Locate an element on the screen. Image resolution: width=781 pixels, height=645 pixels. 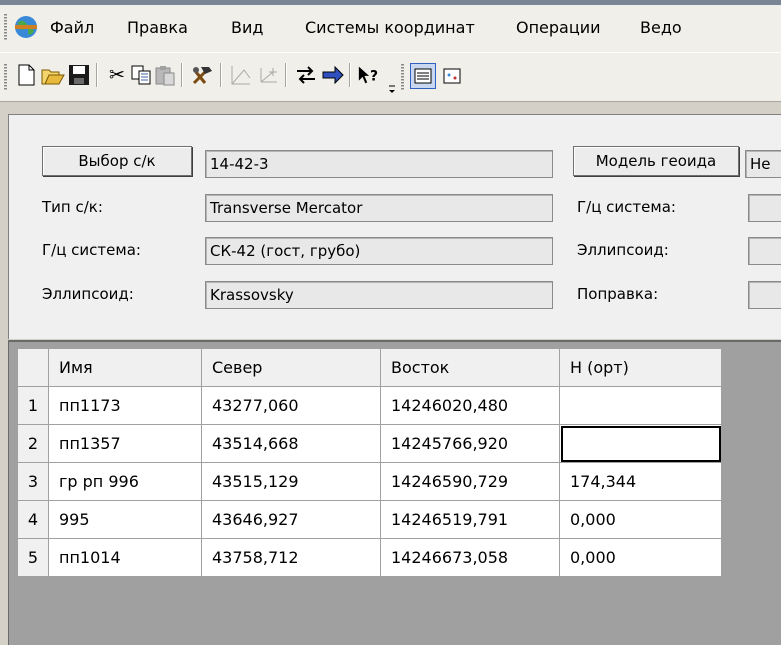
paste-icon is located at coordinates (165, 75).